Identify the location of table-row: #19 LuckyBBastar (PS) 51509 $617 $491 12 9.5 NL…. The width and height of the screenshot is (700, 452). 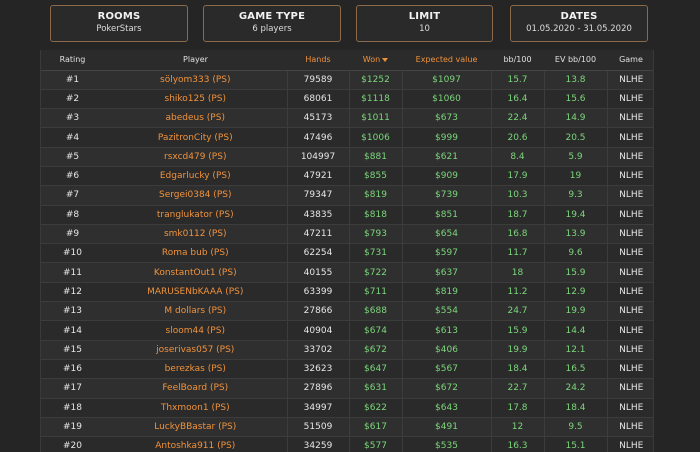
(347, 427).